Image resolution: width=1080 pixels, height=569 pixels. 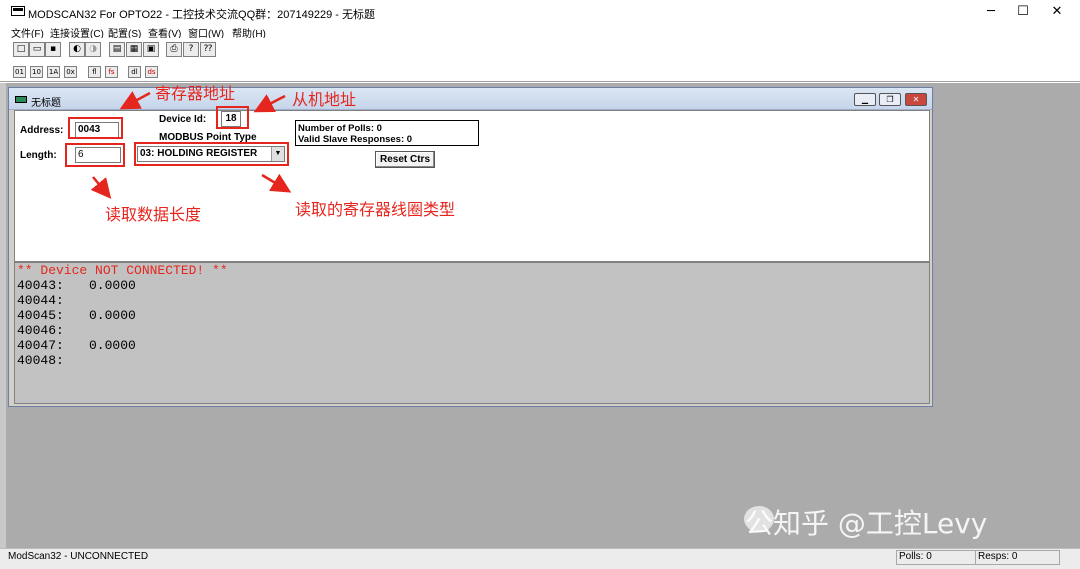 What do you see at coordinates (998, 556) in the screenshot?
I see `resps-status: Resps: 0` at bounding box center [998, 556].